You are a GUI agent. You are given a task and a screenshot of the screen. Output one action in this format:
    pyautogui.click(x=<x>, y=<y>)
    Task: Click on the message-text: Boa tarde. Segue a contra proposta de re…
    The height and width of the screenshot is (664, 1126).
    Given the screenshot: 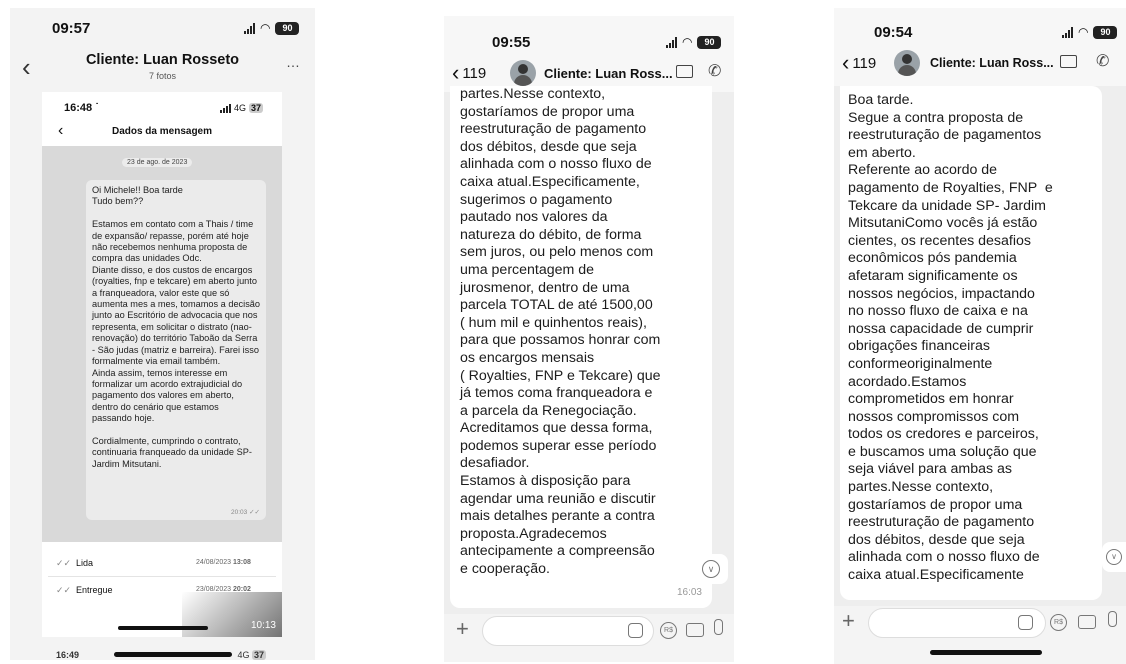 What is the action you would take?
    pyautogui.click(x=950, y=338)
    